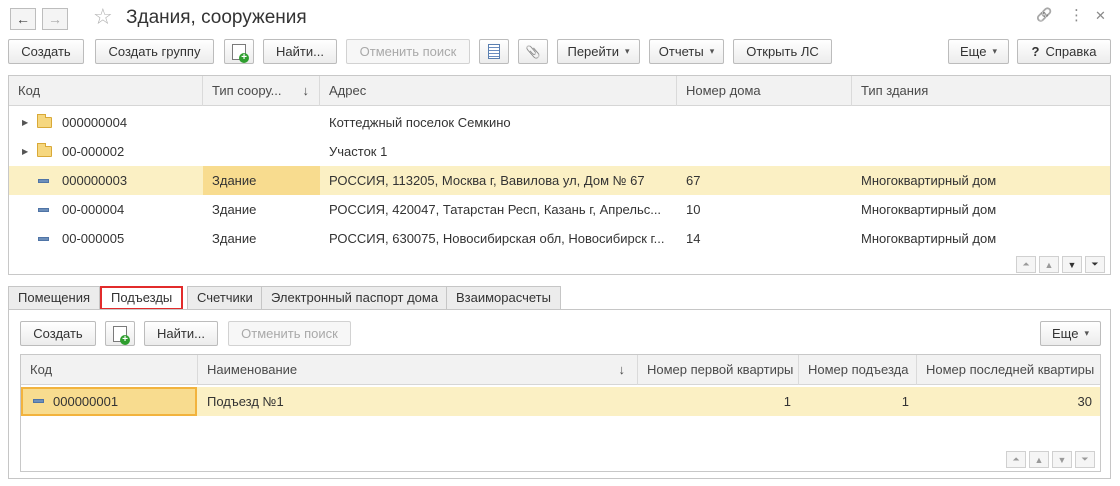 This screenshot has width=1120, height=486. Describe the element at coordinates (1100, 16) in the screenshot. I see `close-icon: ✕` at that location.